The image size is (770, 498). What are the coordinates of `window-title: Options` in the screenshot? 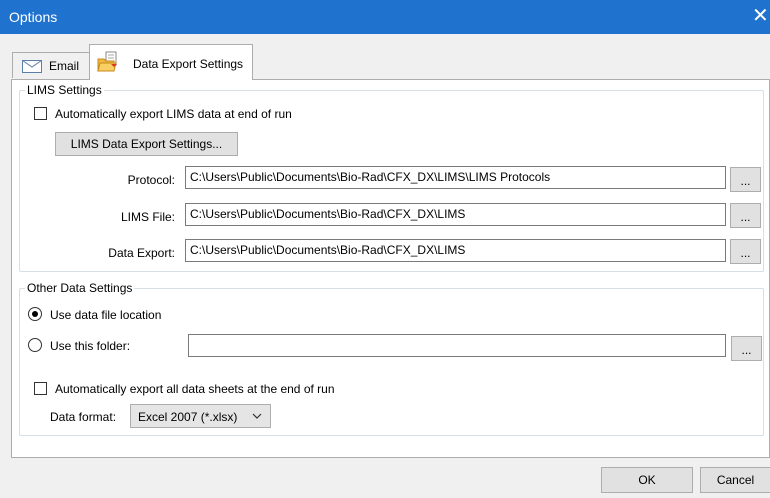 It's located at (33, 17).